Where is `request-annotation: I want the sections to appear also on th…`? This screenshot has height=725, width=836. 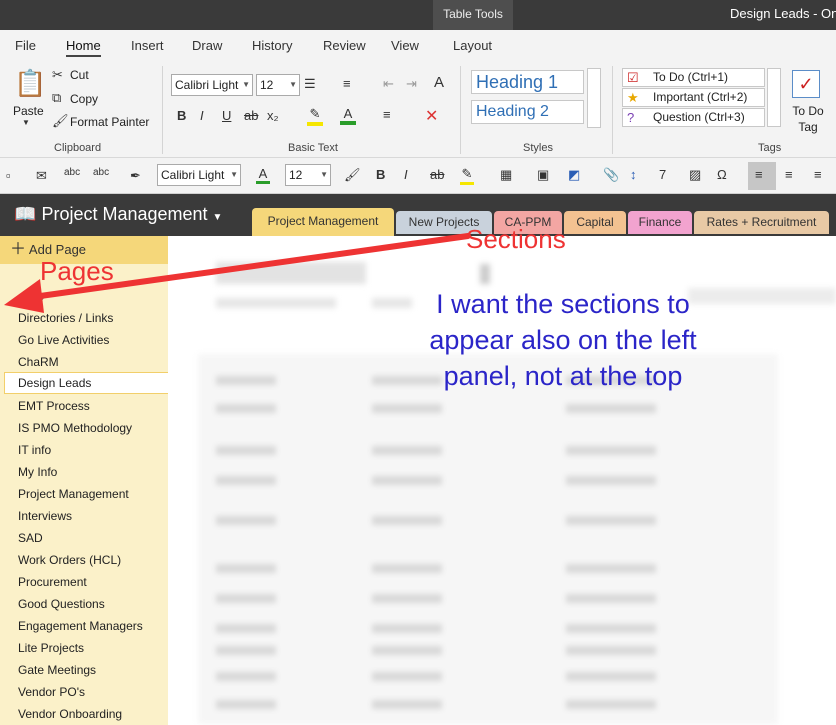
request-annotation: I want the sections to appear also on th… is located at coordinates (563, 340).